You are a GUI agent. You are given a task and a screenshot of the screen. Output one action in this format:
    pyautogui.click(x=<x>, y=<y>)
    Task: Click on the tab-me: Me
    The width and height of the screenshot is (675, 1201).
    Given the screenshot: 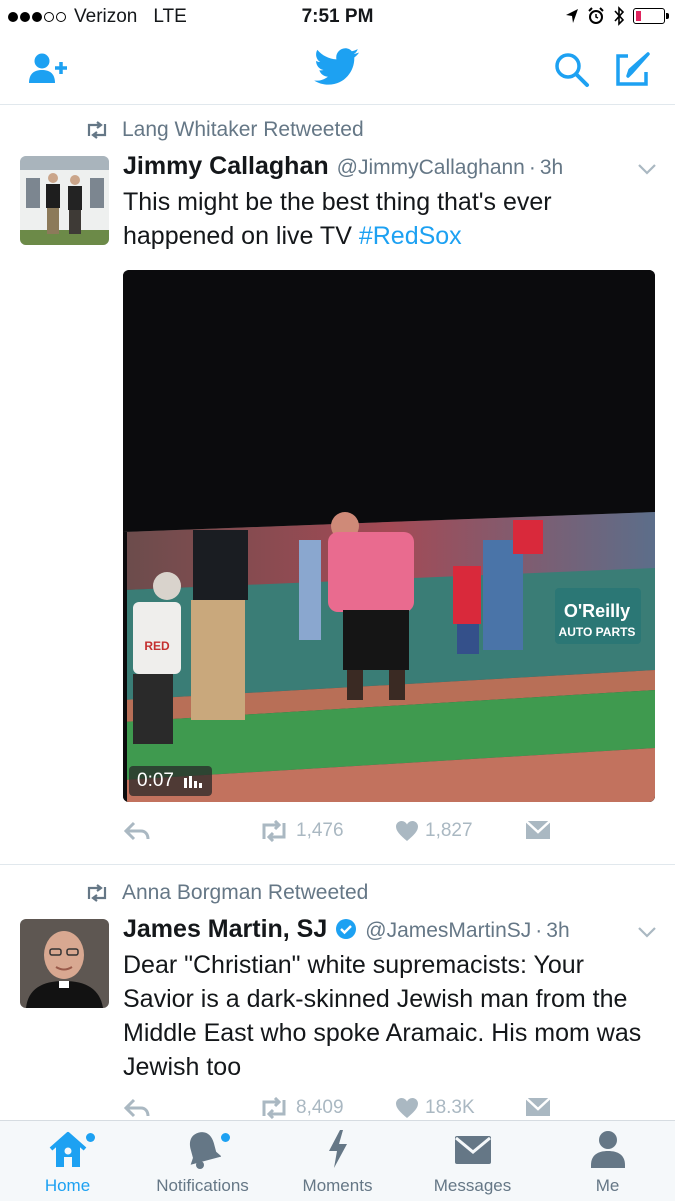 What is the action you would take?
    pyautogui.click(x=607, y=1161)
    